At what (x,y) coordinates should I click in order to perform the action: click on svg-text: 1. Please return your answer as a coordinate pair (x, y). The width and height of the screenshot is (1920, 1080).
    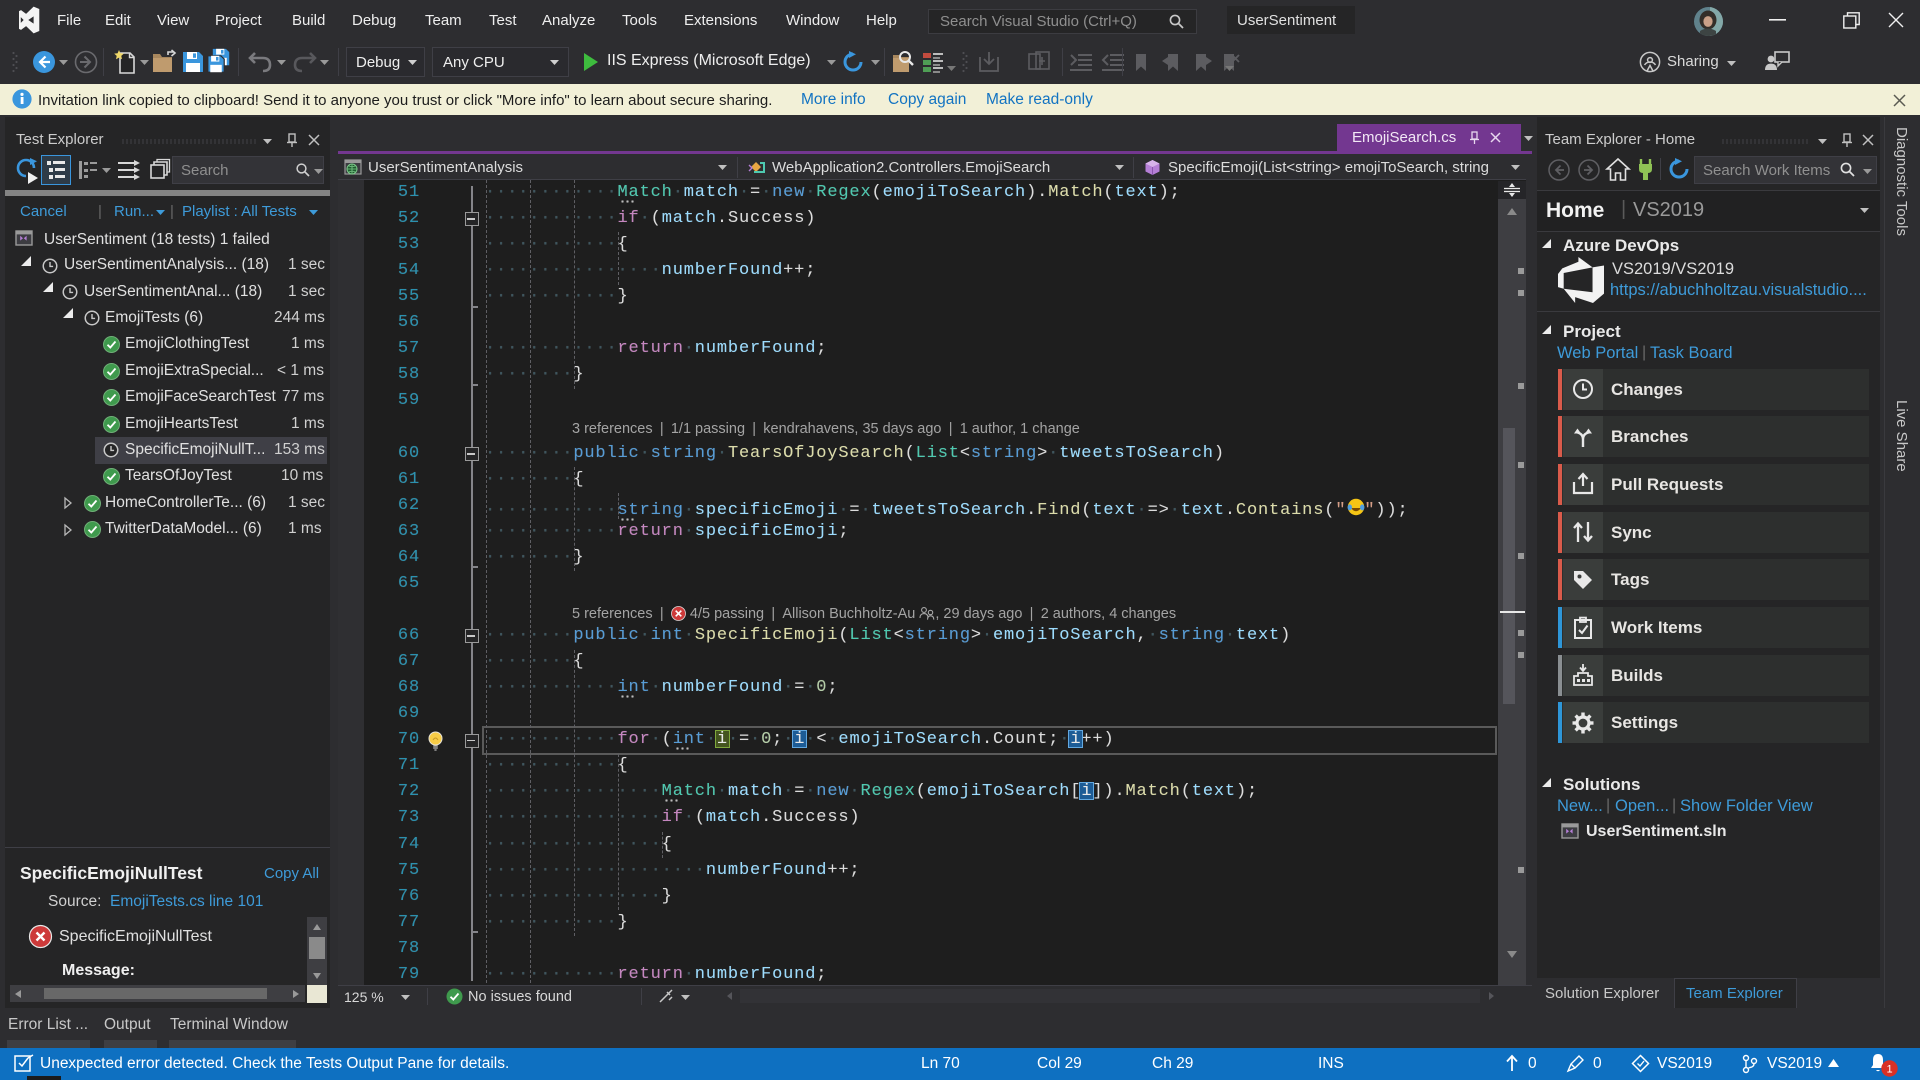
    Looking at the image, I should click on (1889, 1070).